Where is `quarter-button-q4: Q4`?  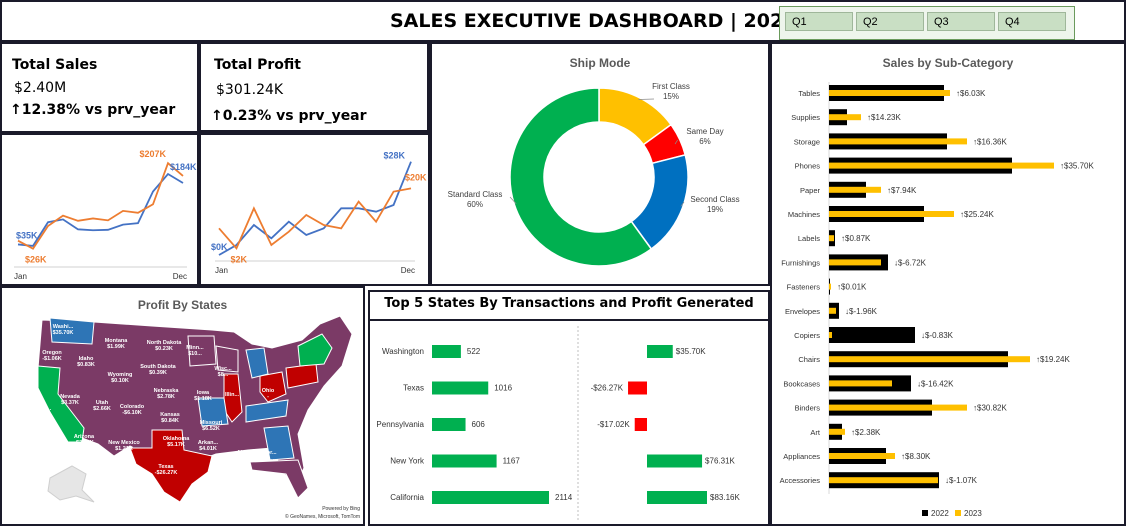 quarter-button-q4: Q4 is located at coordinates (1032, 21).